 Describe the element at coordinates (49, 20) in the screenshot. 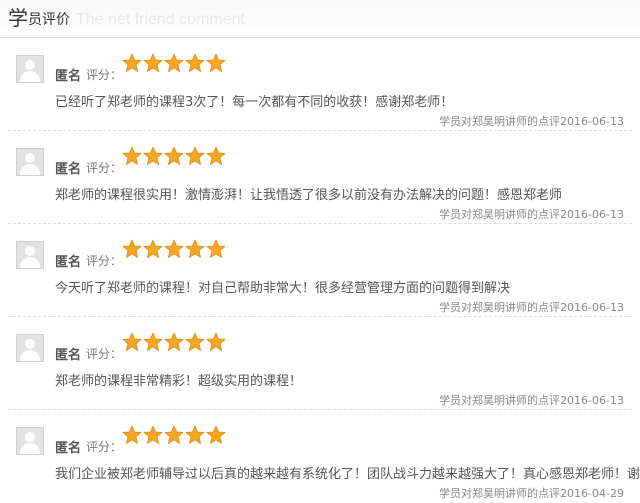

I see `section-title: 员评价` at that location.